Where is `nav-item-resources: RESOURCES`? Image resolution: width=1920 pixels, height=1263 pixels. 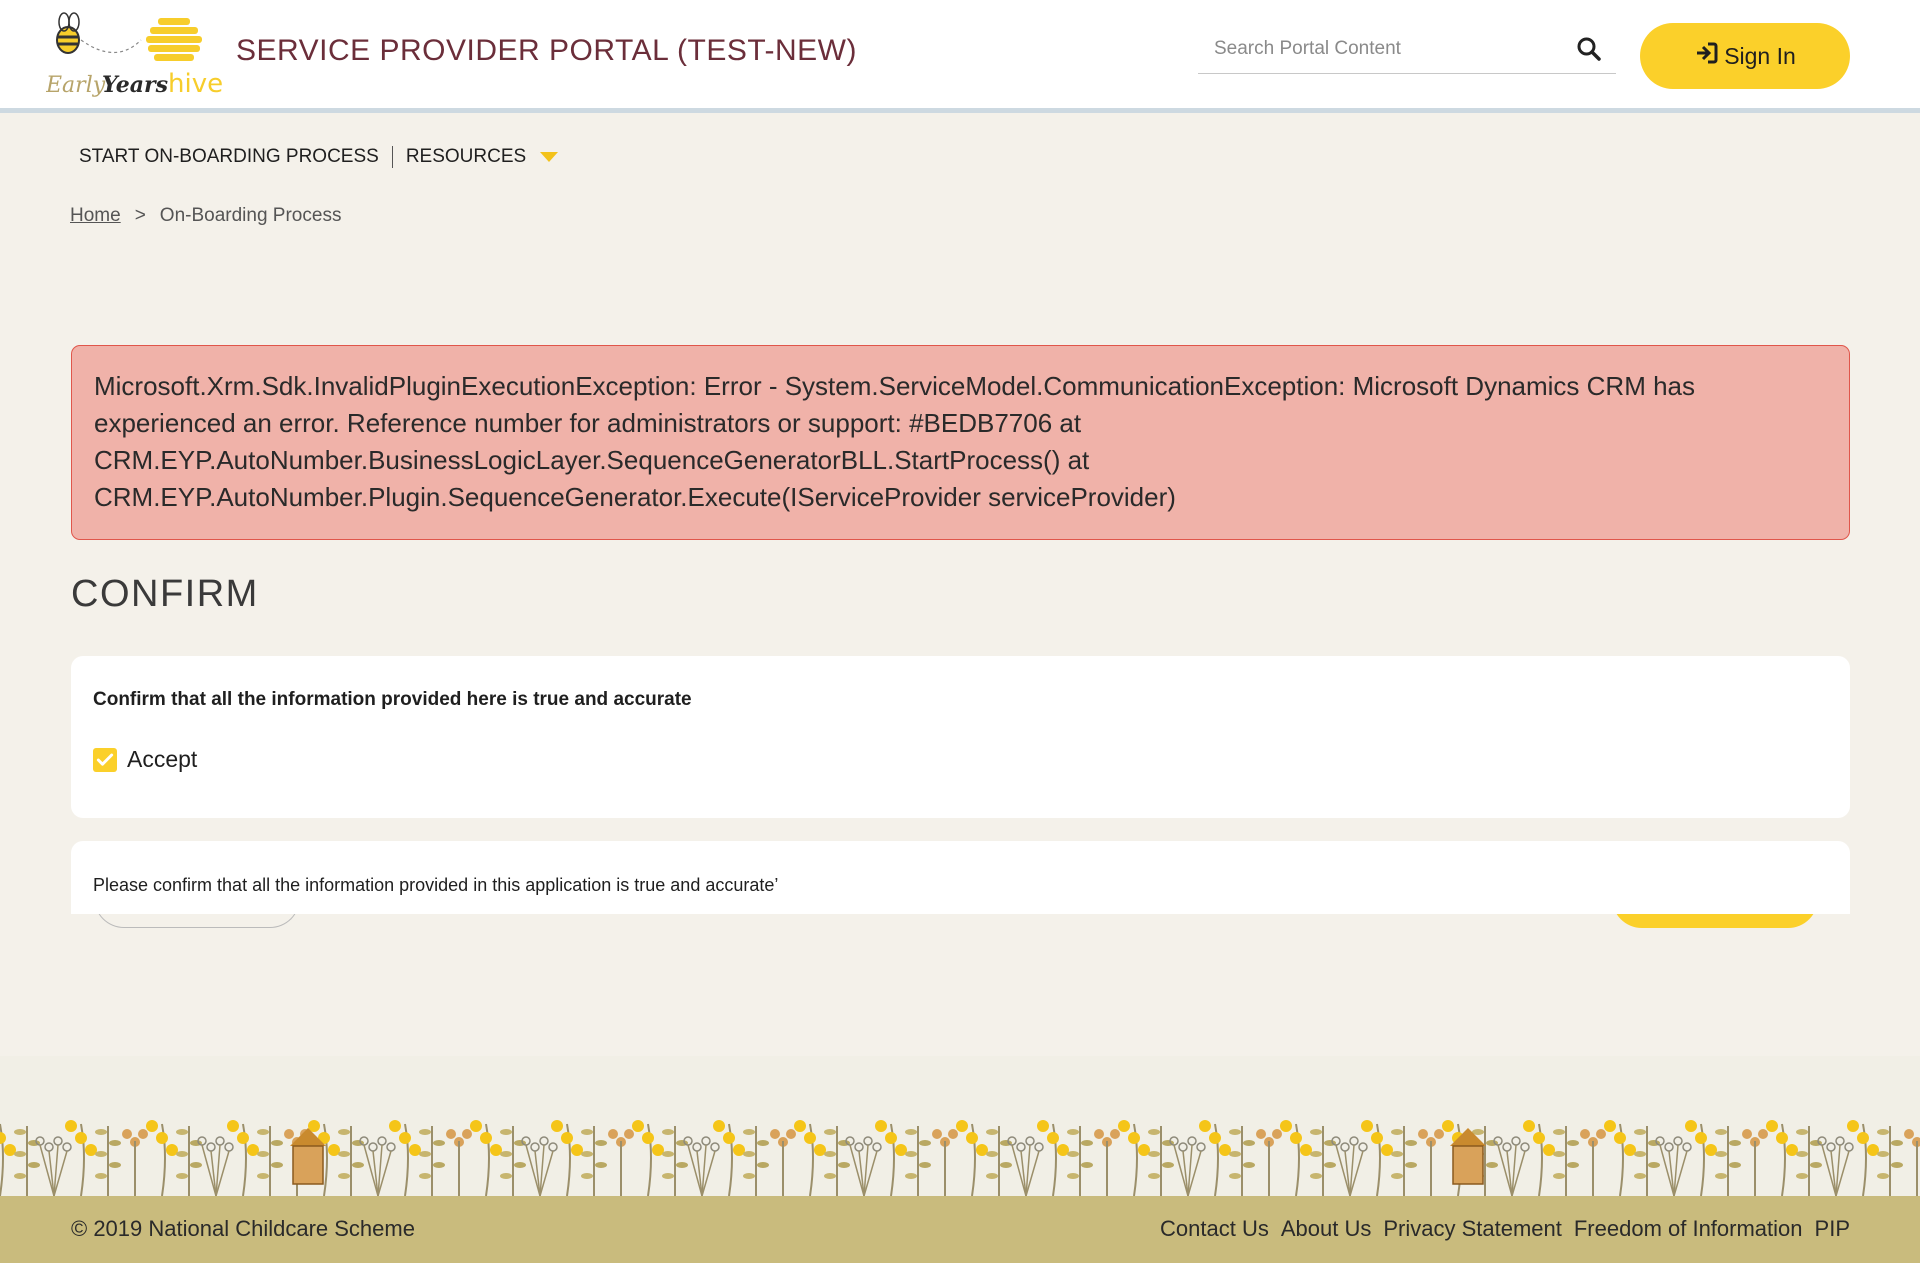 nav-item-resources: RESOURCES is located at coordinates (466, 157).